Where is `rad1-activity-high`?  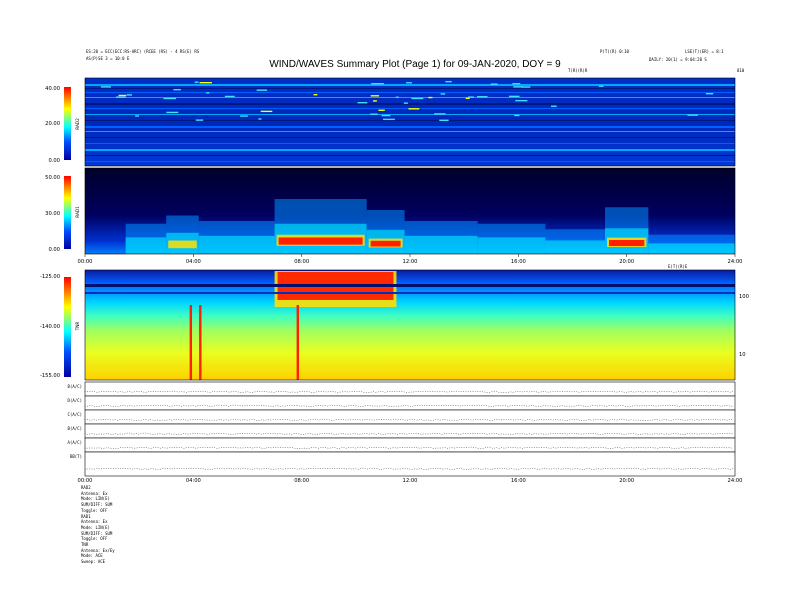
rad1-activity-high is located at coordinates (182, 244).